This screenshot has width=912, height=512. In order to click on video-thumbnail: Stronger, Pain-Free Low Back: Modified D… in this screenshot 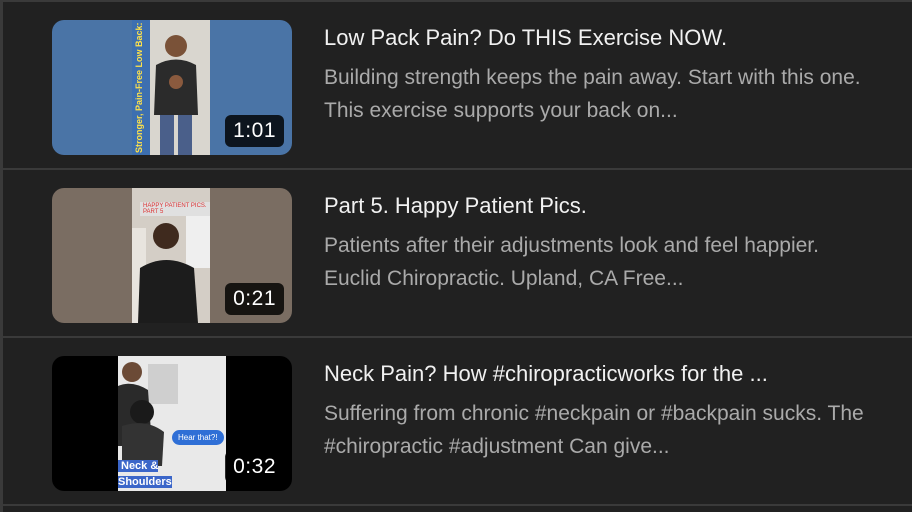, I will do `click(172, 87)`.